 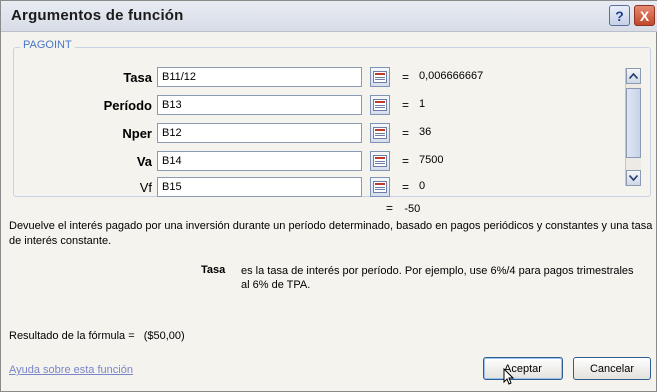 I want to click on title-bar: Argumentos de función ? X, so click(x=329, y=16).